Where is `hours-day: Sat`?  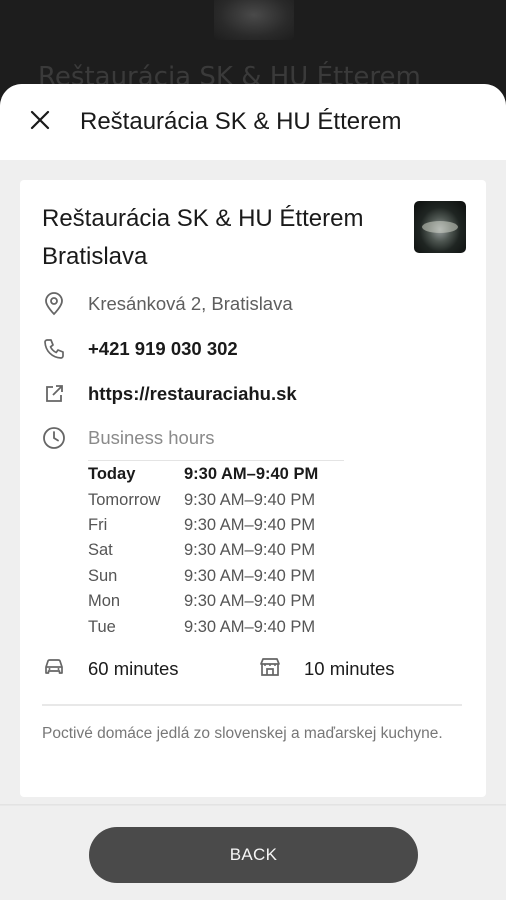
hours-day: Sat is located at coordinates (100, 550).